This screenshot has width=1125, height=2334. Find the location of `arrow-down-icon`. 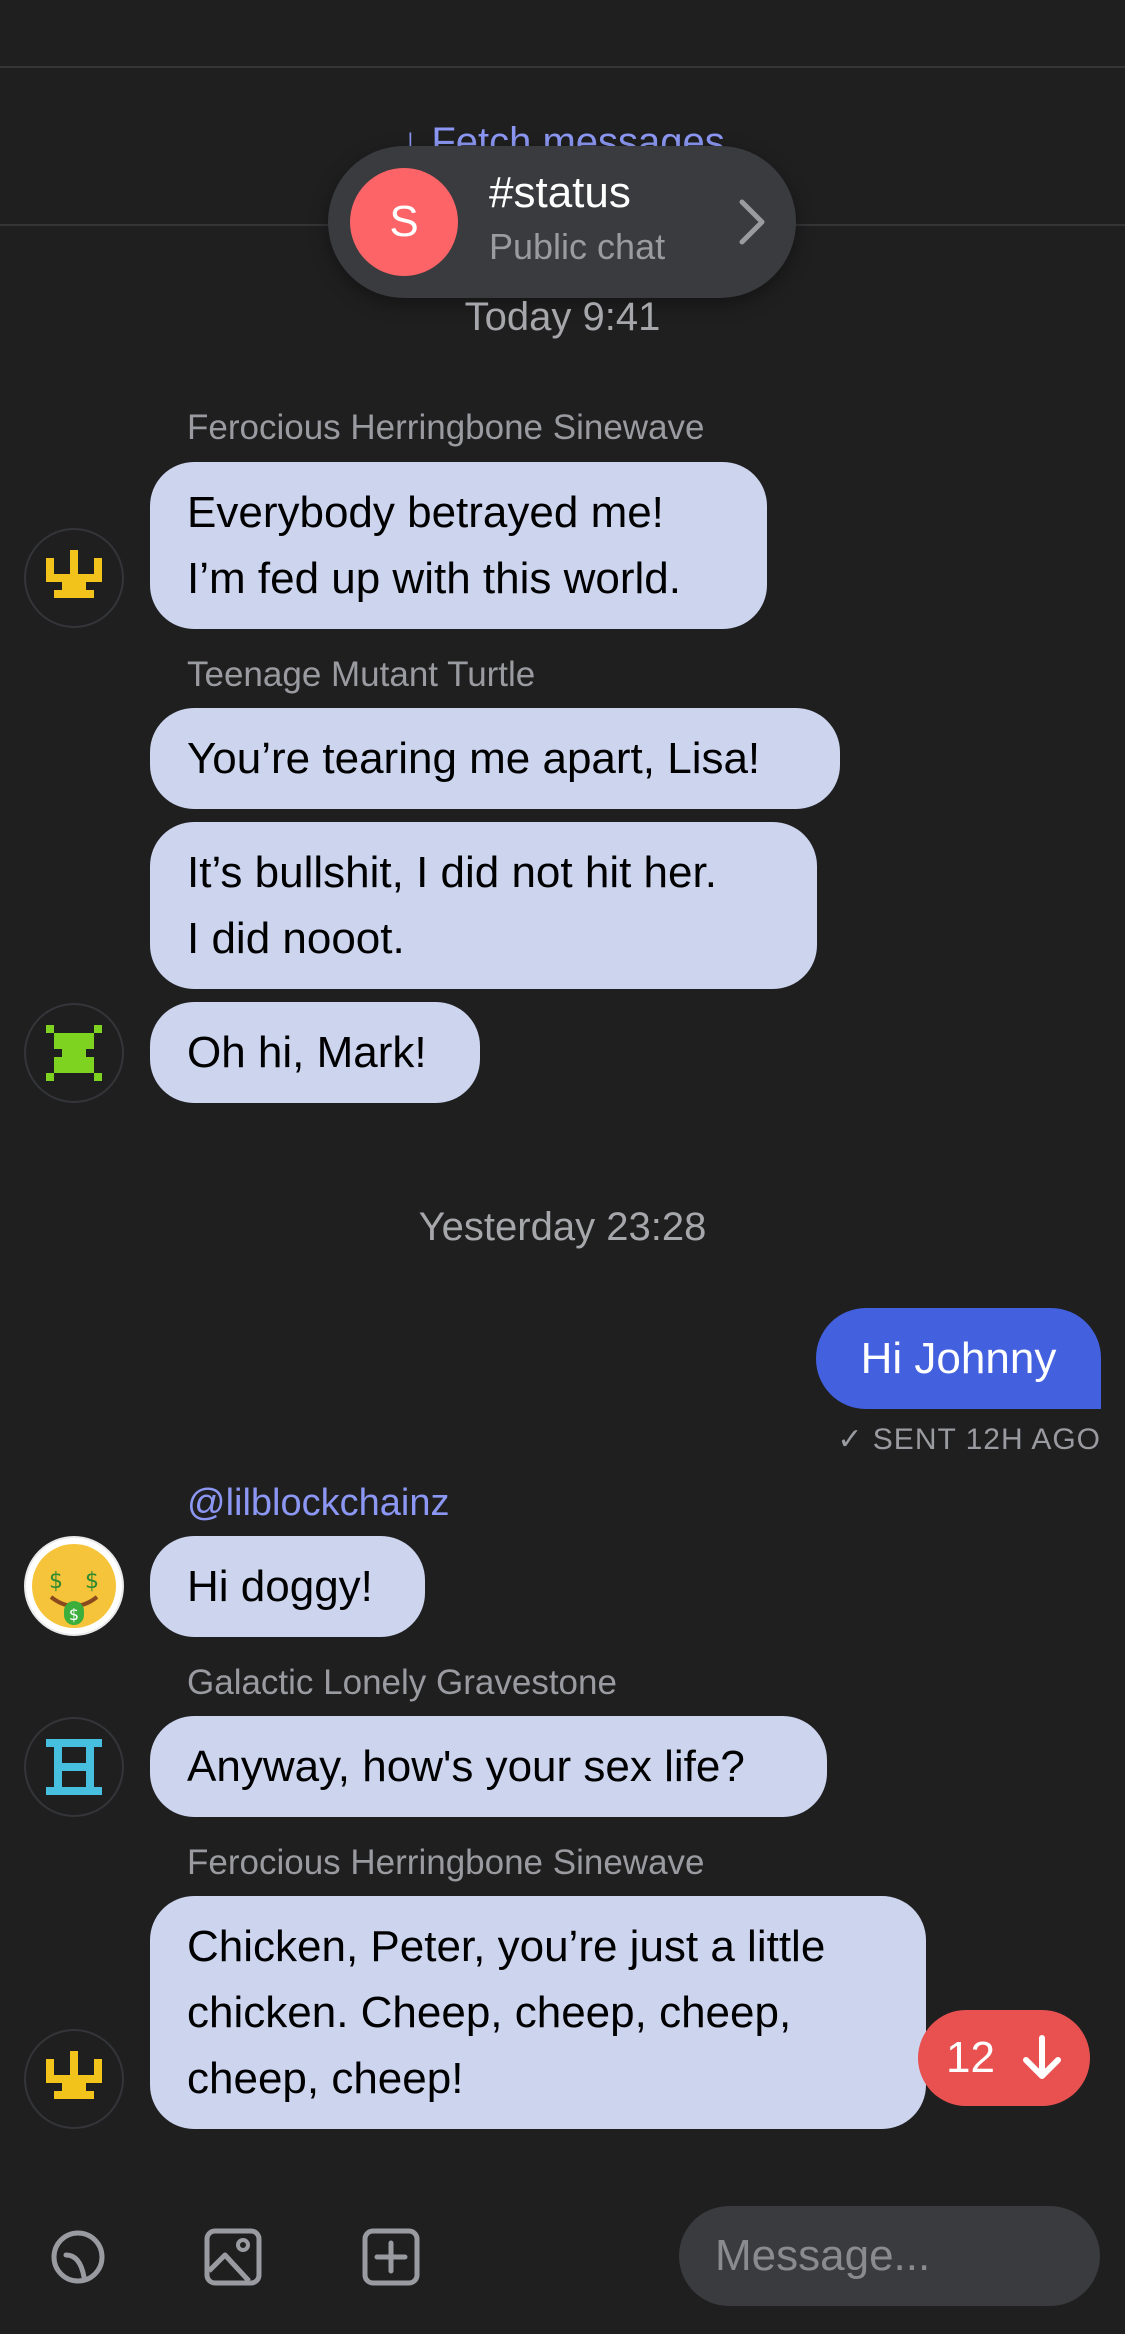

arrow-down-icon is located at coordinates (1042, 2057).